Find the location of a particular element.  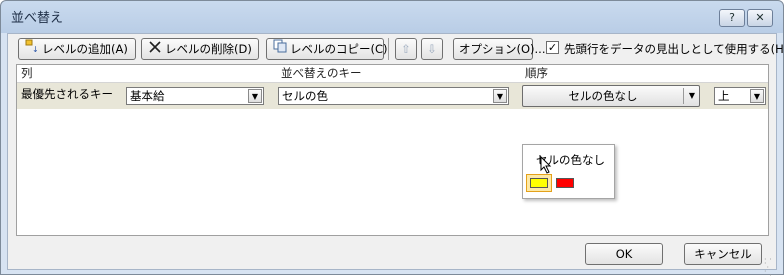

add-level-button: ↓1 レベルの追加(A) is located at coordinates (77, 49).